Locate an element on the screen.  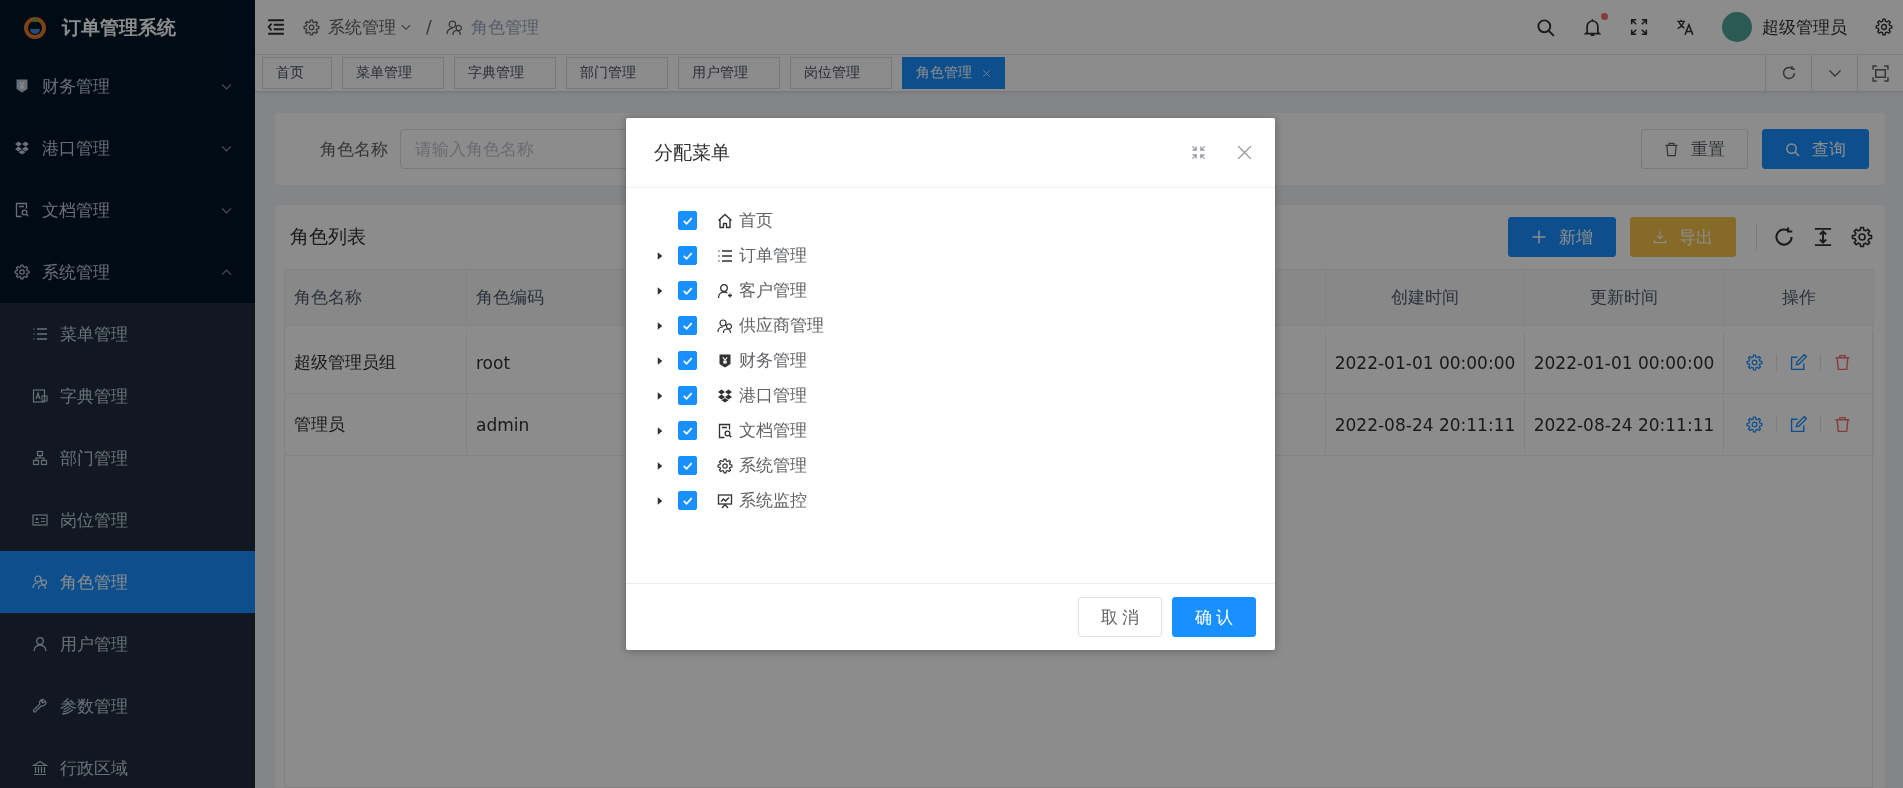
sidebar-item: 字典管理 is located at coordinates (127, 396).